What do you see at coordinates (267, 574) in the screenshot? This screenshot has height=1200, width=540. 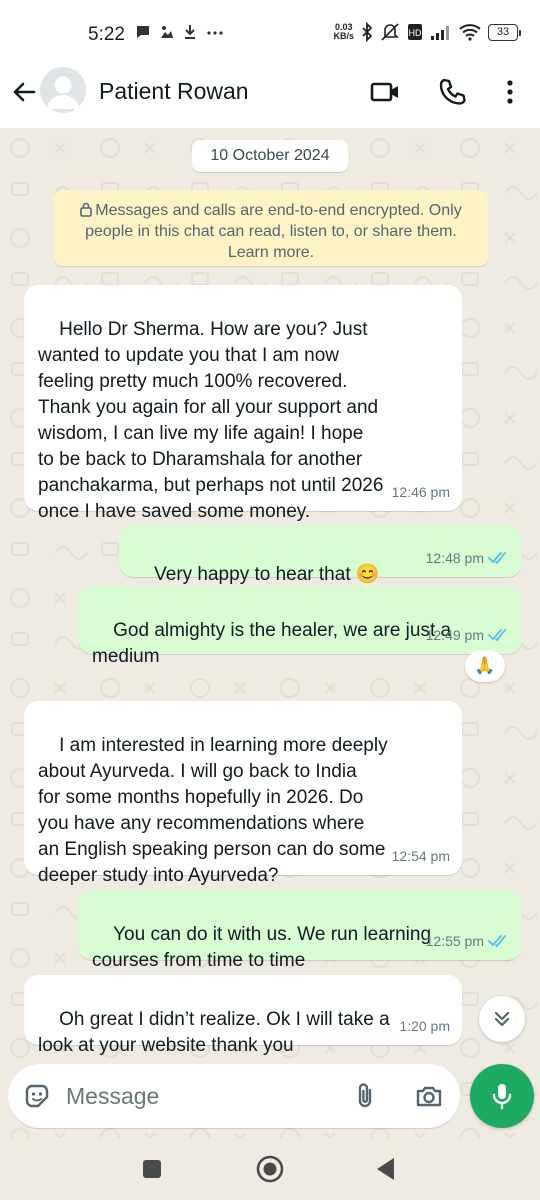 I see `message-text: Very happy to hear that 😊` at bounding box center [267, 574].